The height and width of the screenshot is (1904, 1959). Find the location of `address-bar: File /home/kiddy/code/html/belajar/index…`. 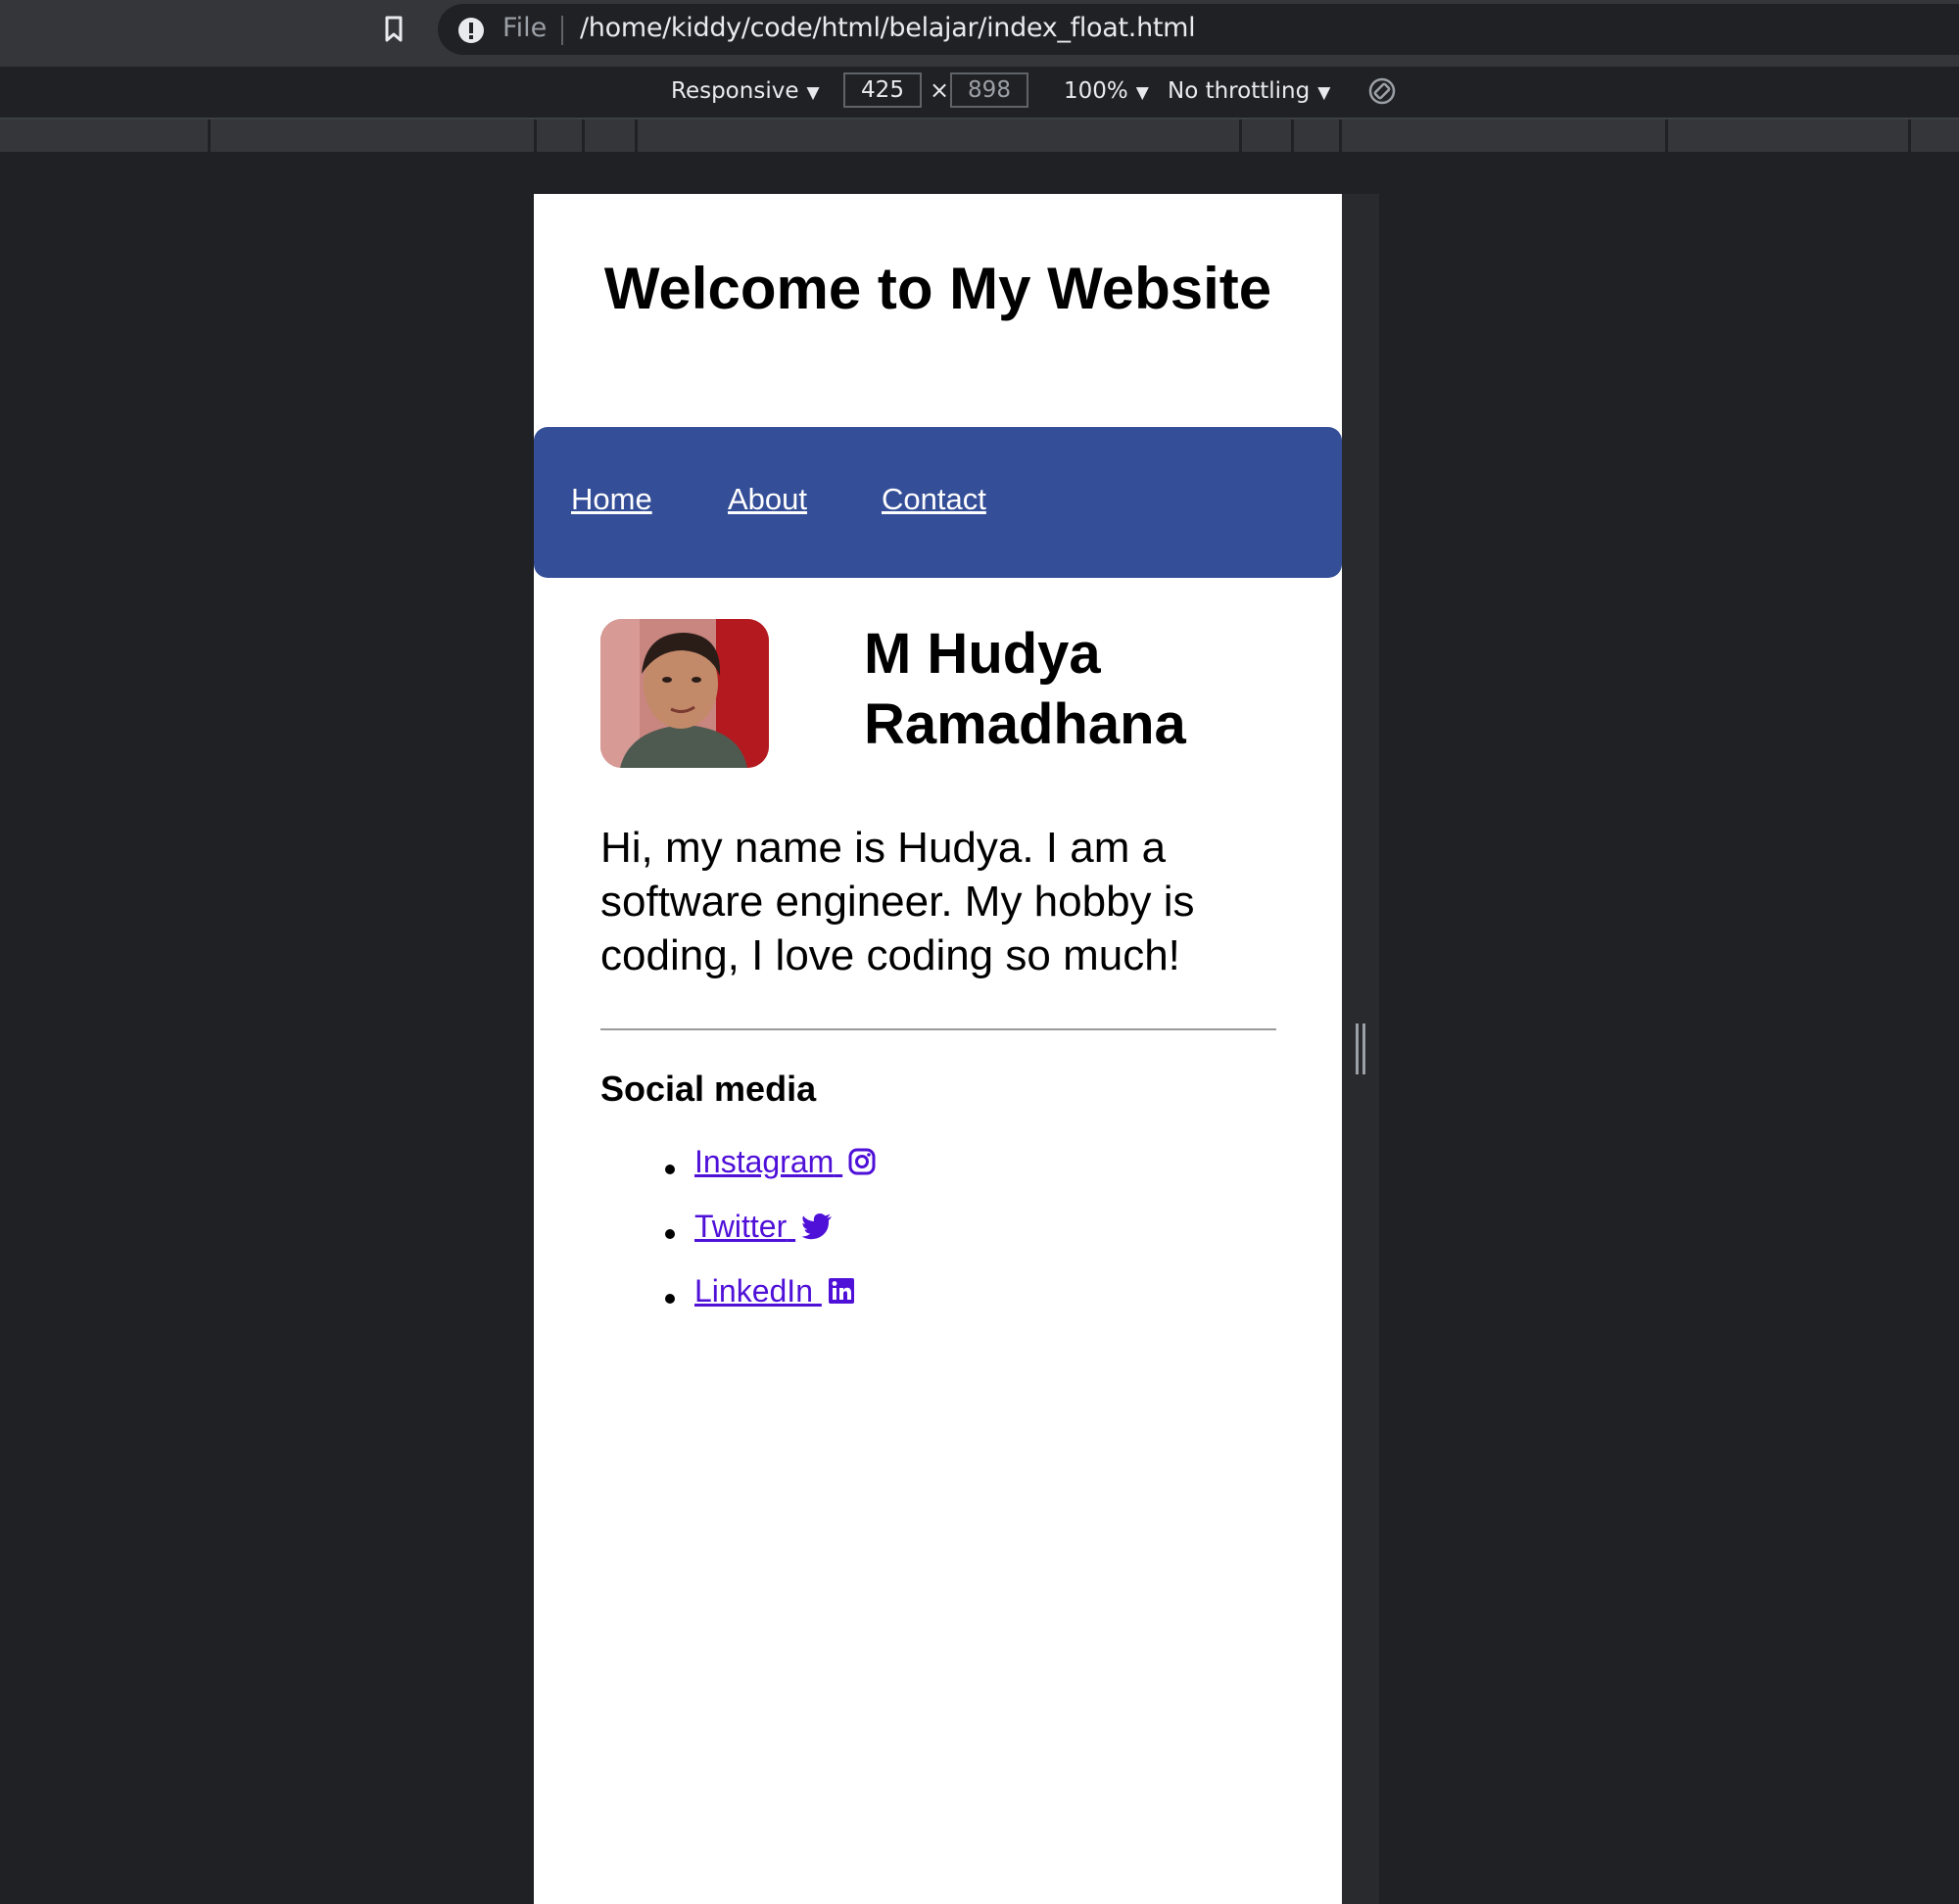

address-bar: File /home/kiddy/code/html/belajar/index… is located at coordinates (1198, 29).